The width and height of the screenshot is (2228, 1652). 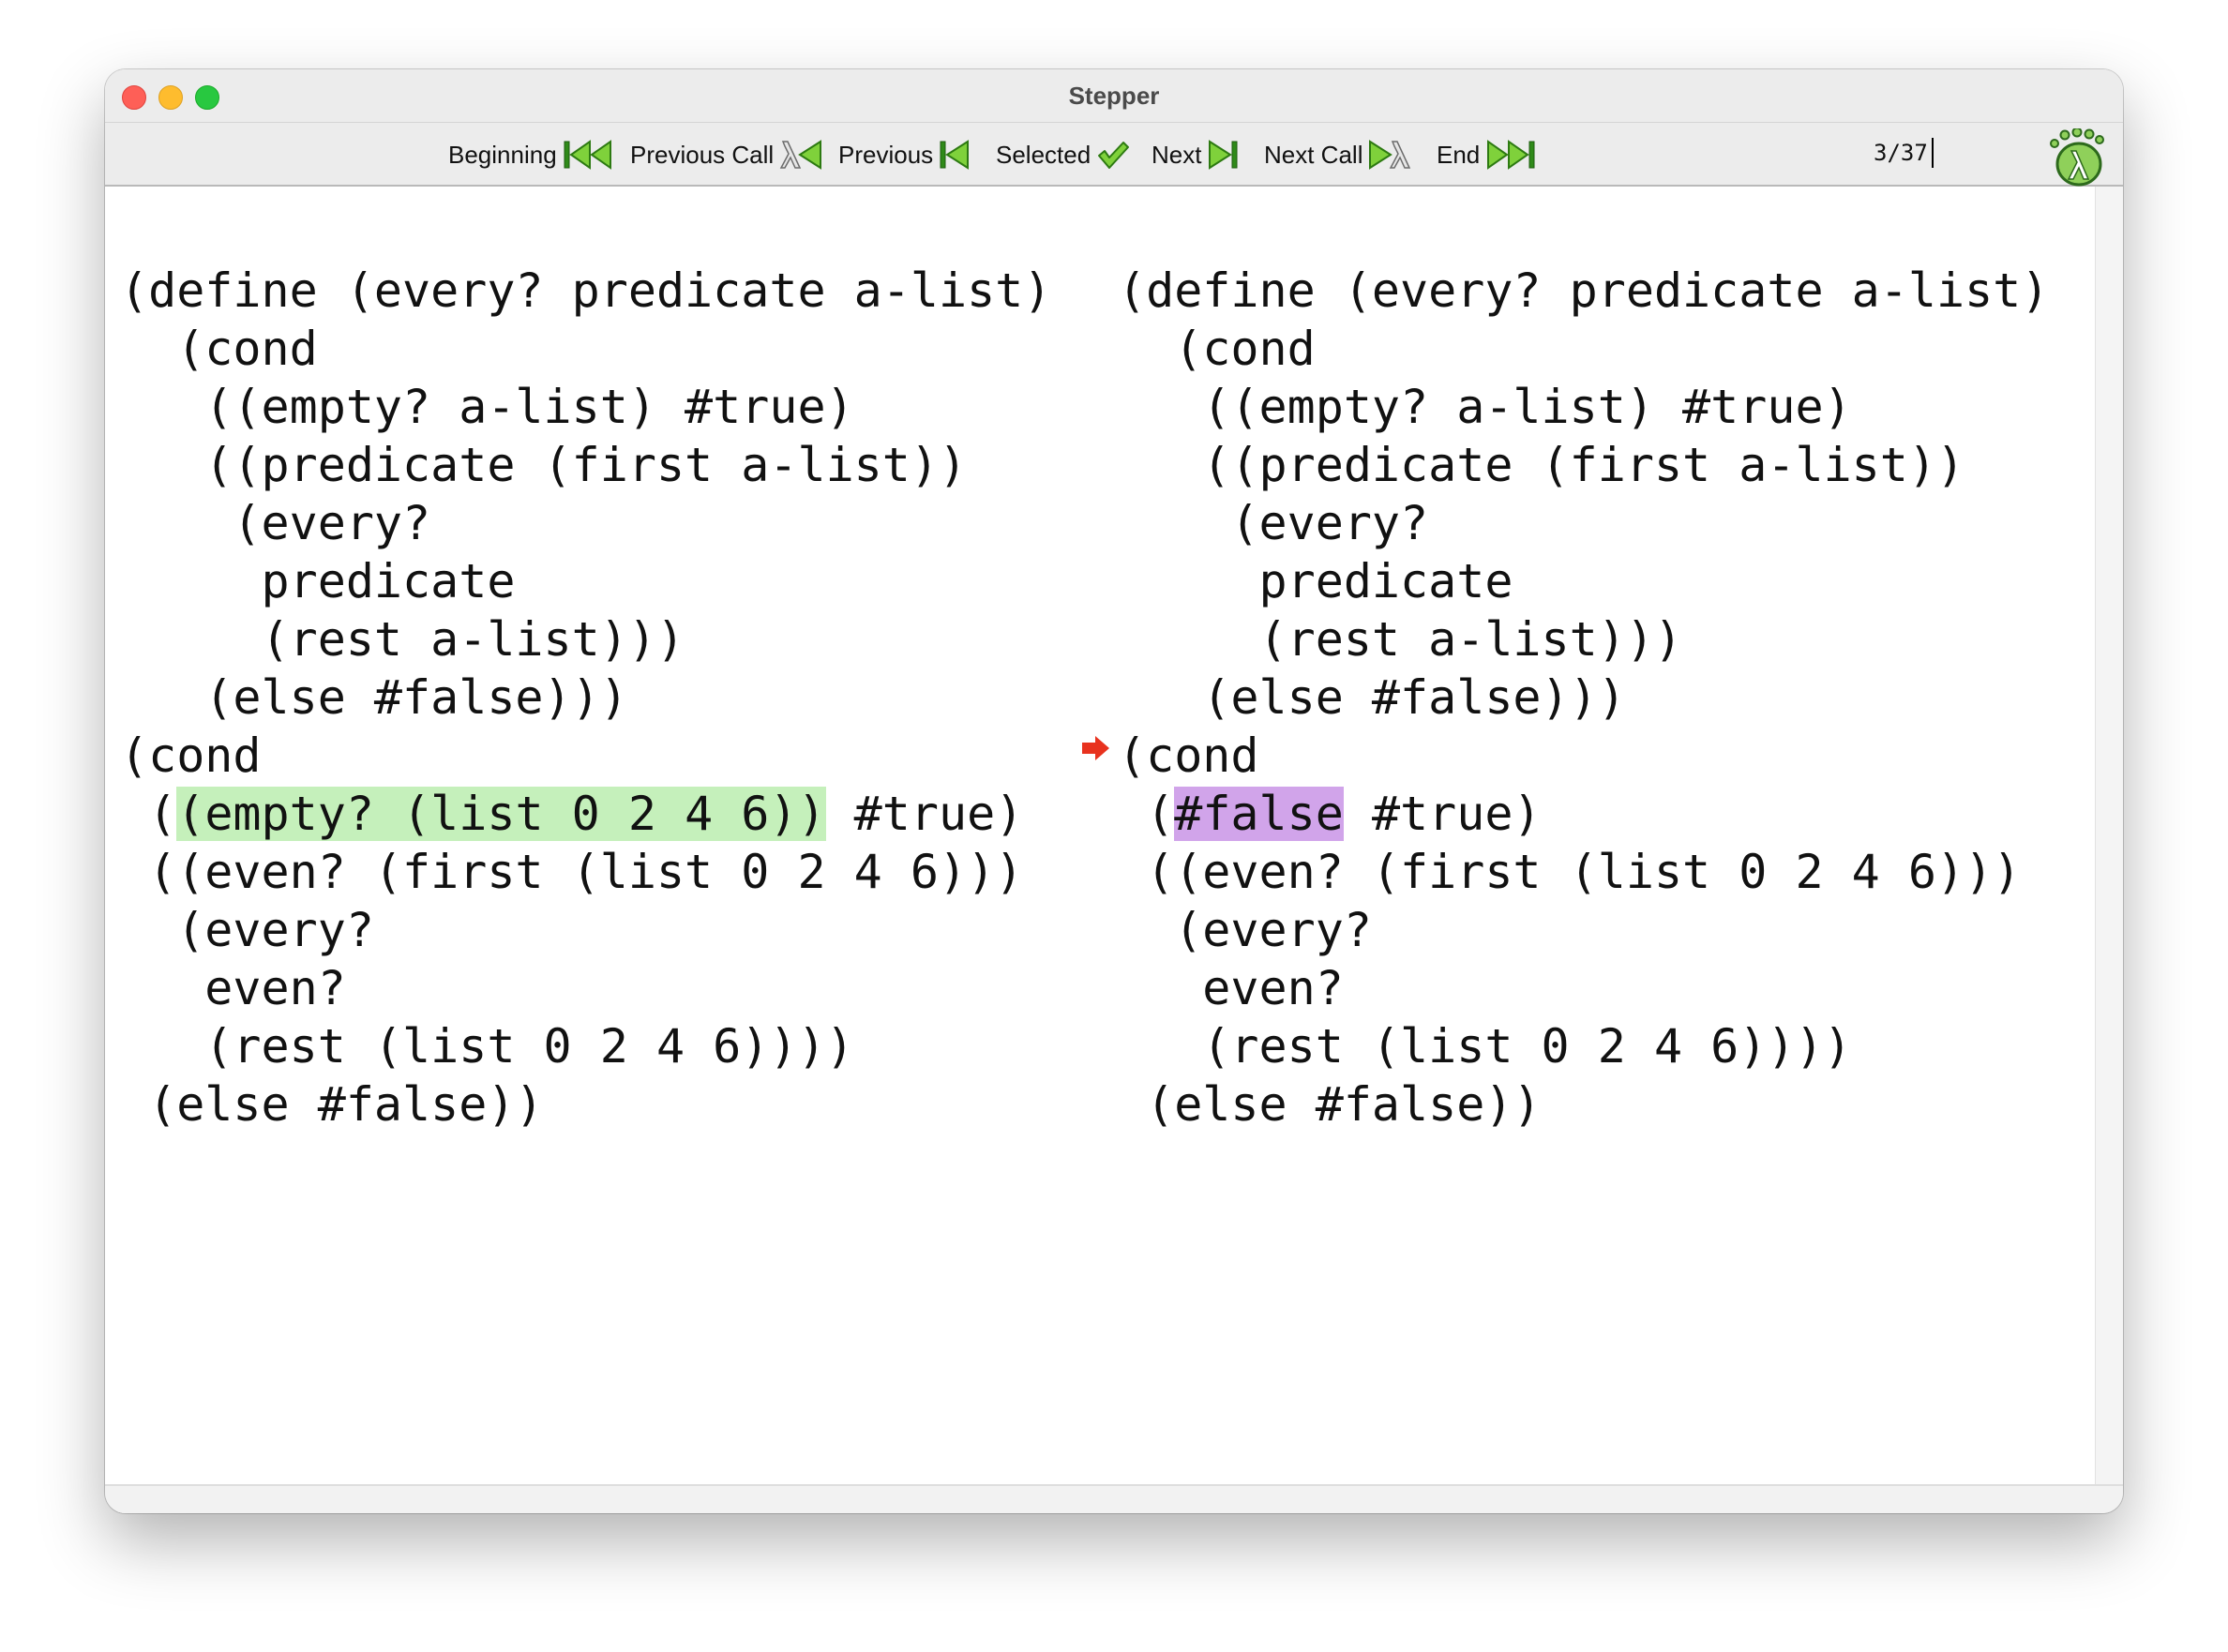 What do you see at coordinates (1330, 1104) in the screenshot?
I see `after-line: (else #false))` at bounding box center [1330, 1104].